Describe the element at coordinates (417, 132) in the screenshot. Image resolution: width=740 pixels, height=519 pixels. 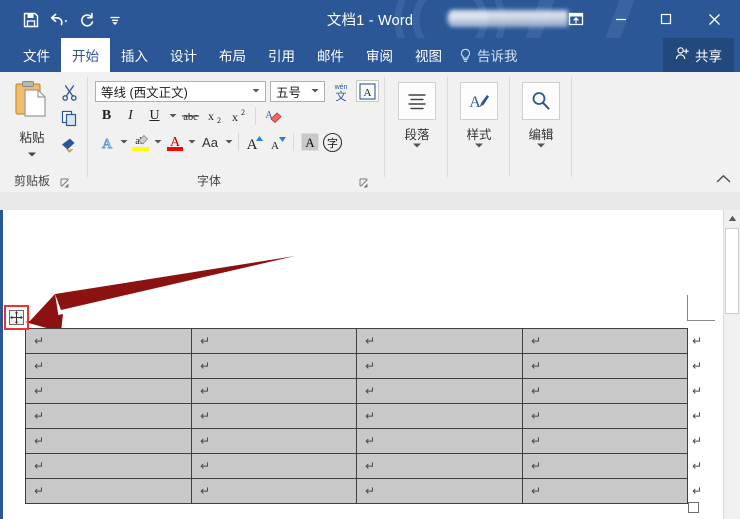
I see `ribbon-group-paragraph: 段落` at that location.